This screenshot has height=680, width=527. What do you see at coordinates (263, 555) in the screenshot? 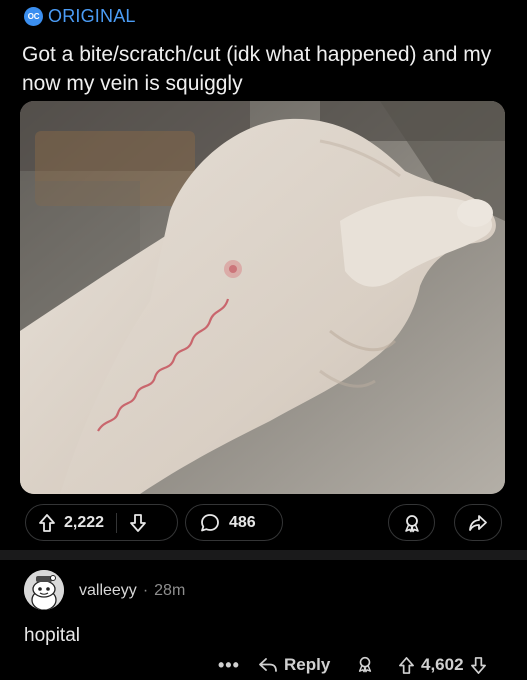
I see `section-divider` at bounding box center [263, 555].